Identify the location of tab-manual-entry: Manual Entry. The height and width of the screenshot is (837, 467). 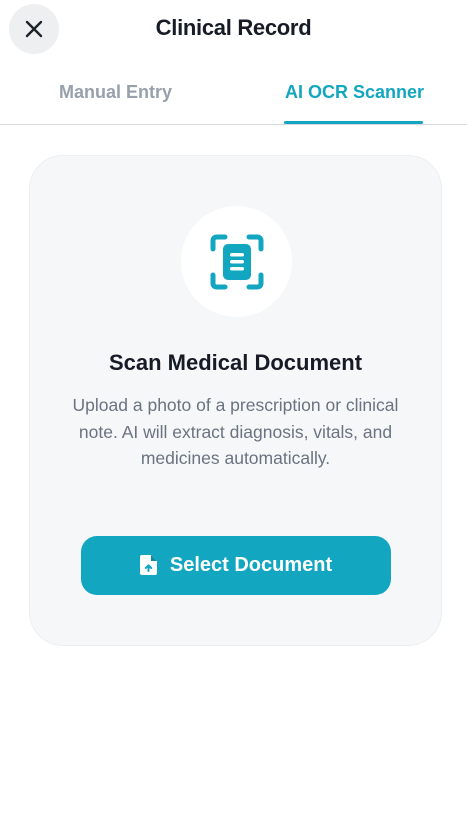
(115, 92).